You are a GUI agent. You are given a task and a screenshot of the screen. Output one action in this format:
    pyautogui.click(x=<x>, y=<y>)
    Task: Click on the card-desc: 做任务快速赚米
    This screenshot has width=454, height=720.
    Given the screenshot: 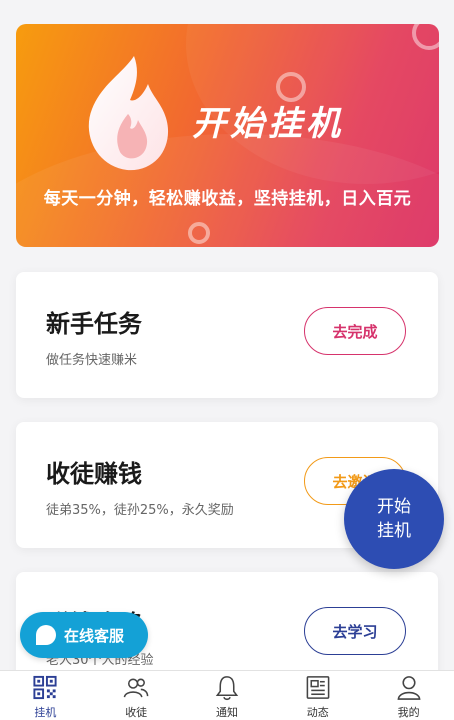 What is the action you would take?
    pyautogui.click(x=92, y=360)
    